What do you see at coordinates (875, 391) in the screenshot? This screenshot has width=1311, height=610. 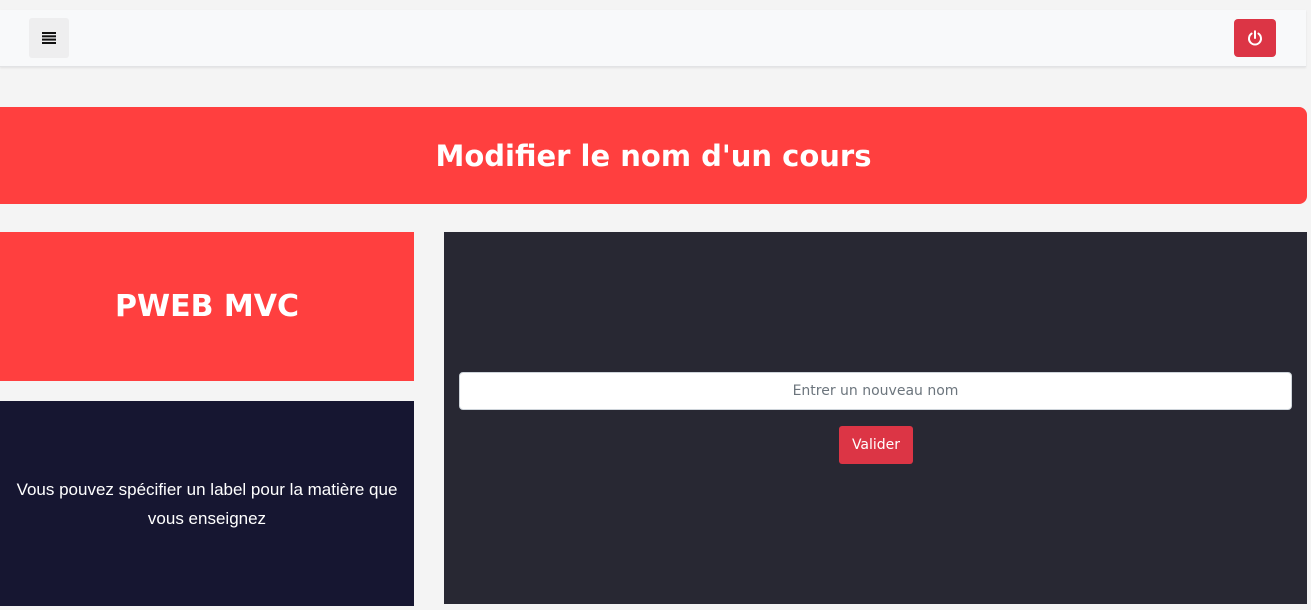 I see `new-name-input` at bounding box center [875, 391].